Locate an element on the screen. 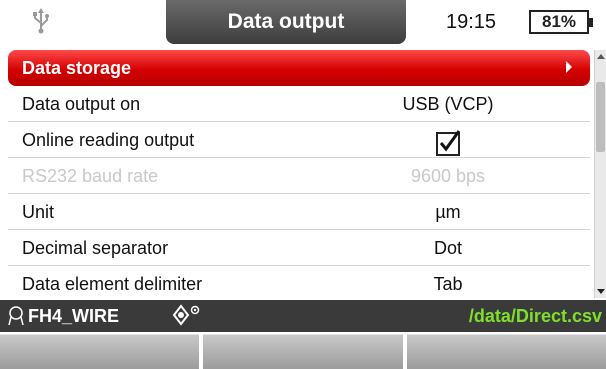 The height and width of the screenshot is (369, 606). clock: 19:15 is located at coordinates (471, 22).